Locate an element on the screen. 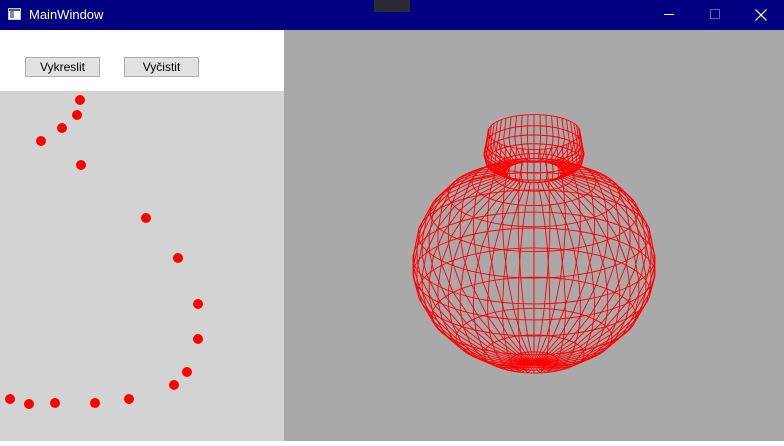 The height and width of the screenshot is (446, 784). close-button is located at coordinates (761, 15).